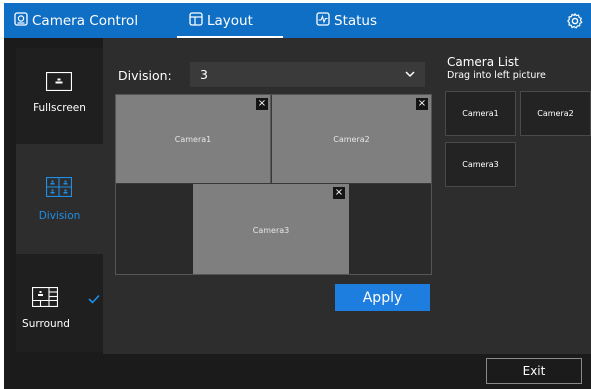  I want to click on camera-list-title: Camera List, so click(483, 62).